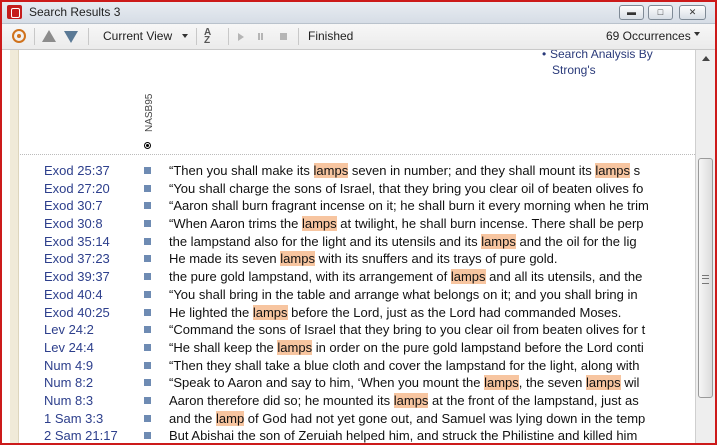  What do you see at coordinates (211, 37) in the screenshot?
I see `sort-az-icon: A Z` at bounding box center [211, 37].